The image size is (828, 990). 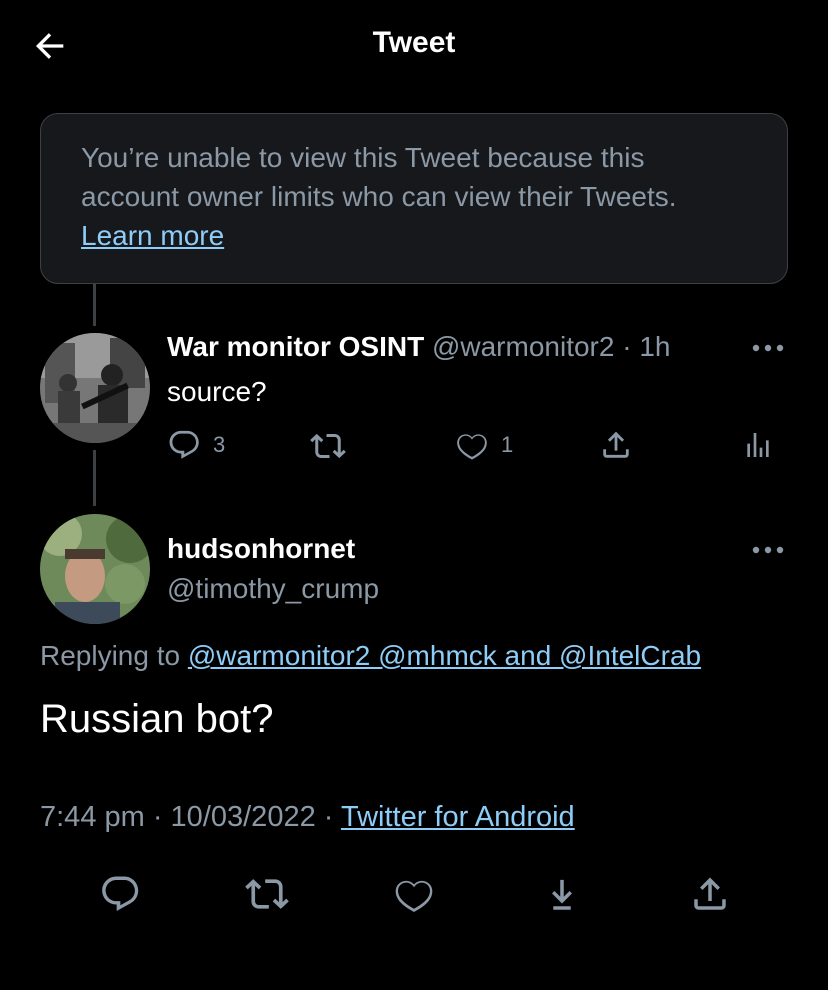 I want to click on tweet-source-link: Twitter for Android, so click(x=458, y=817).